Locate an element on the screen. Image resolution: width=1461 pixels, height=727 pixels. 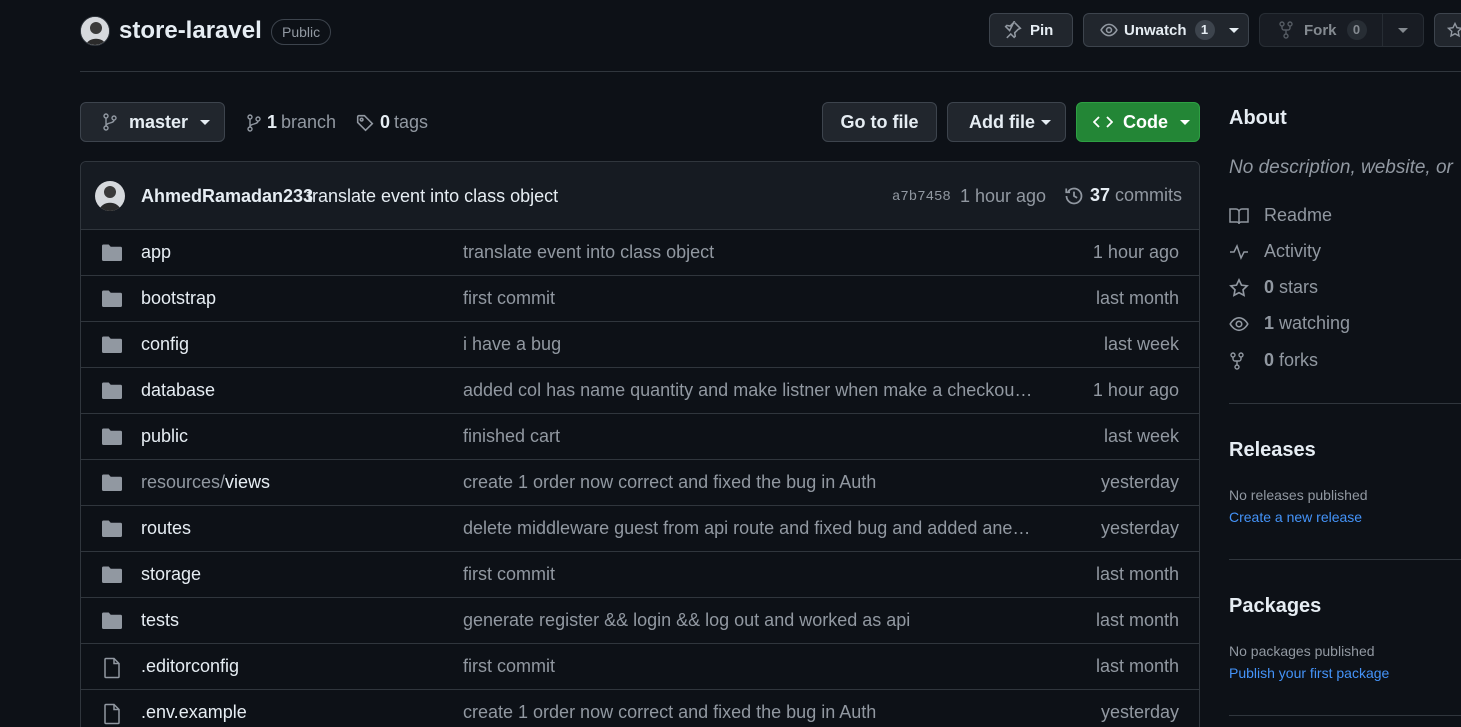
table-row: config i have a bug last week is located at coordinates (640, 345).